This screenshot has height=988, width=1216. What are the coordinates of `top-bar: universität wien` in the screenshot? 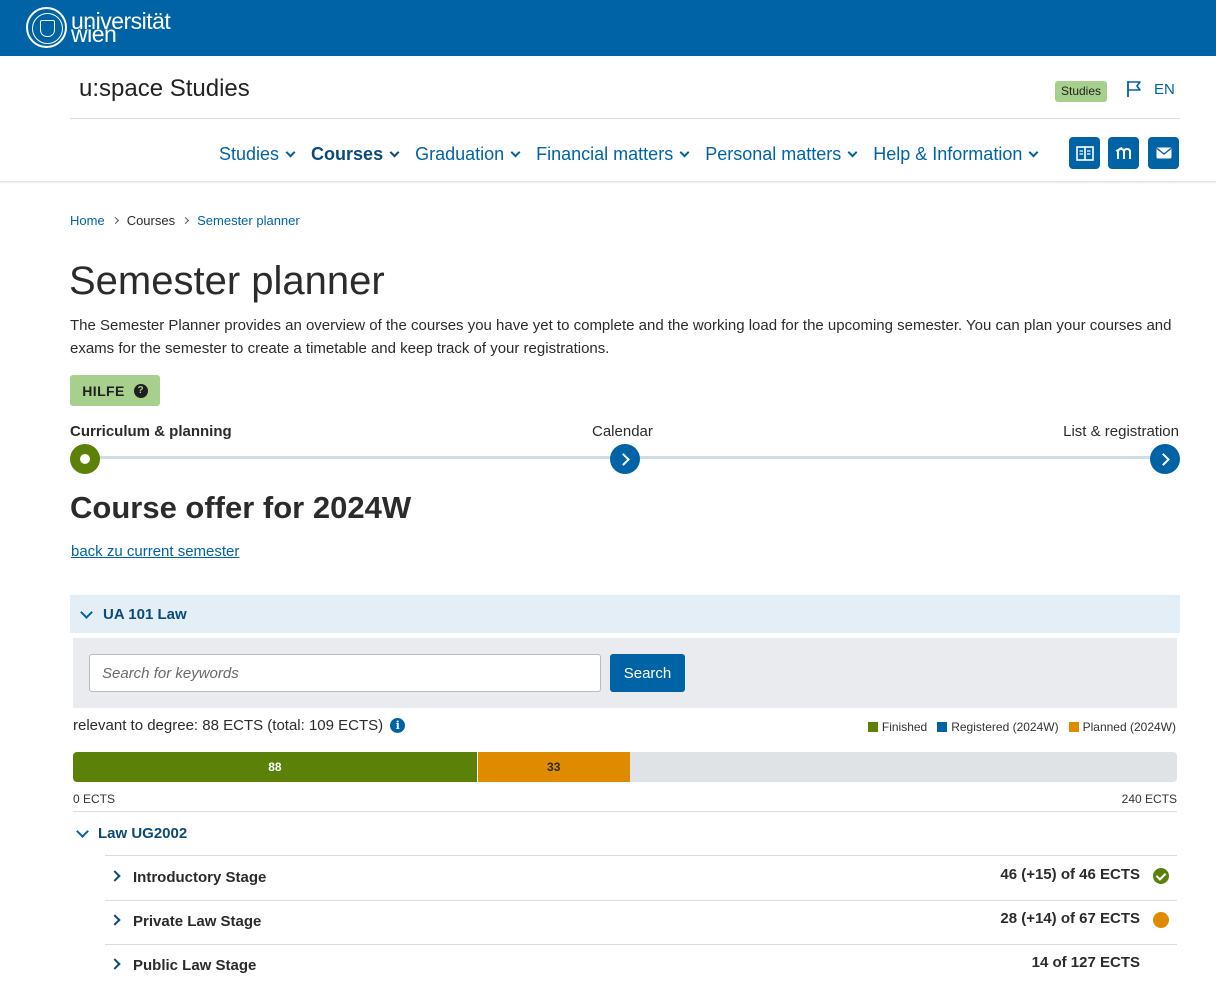 It's located at (608, 28).